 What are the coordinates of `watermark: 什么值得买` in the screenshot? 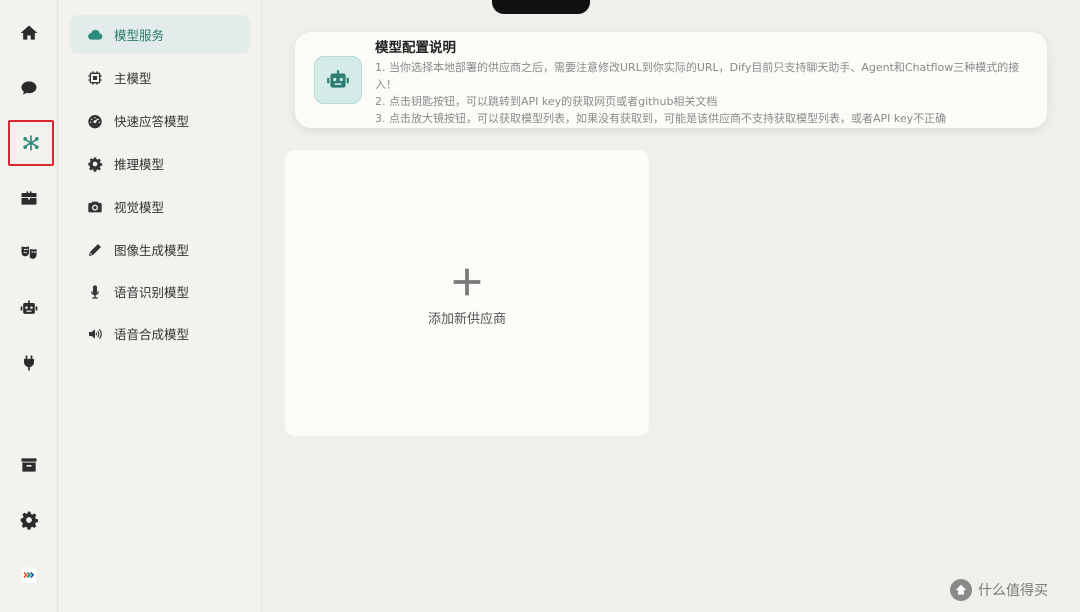 It's located at (999, 590).